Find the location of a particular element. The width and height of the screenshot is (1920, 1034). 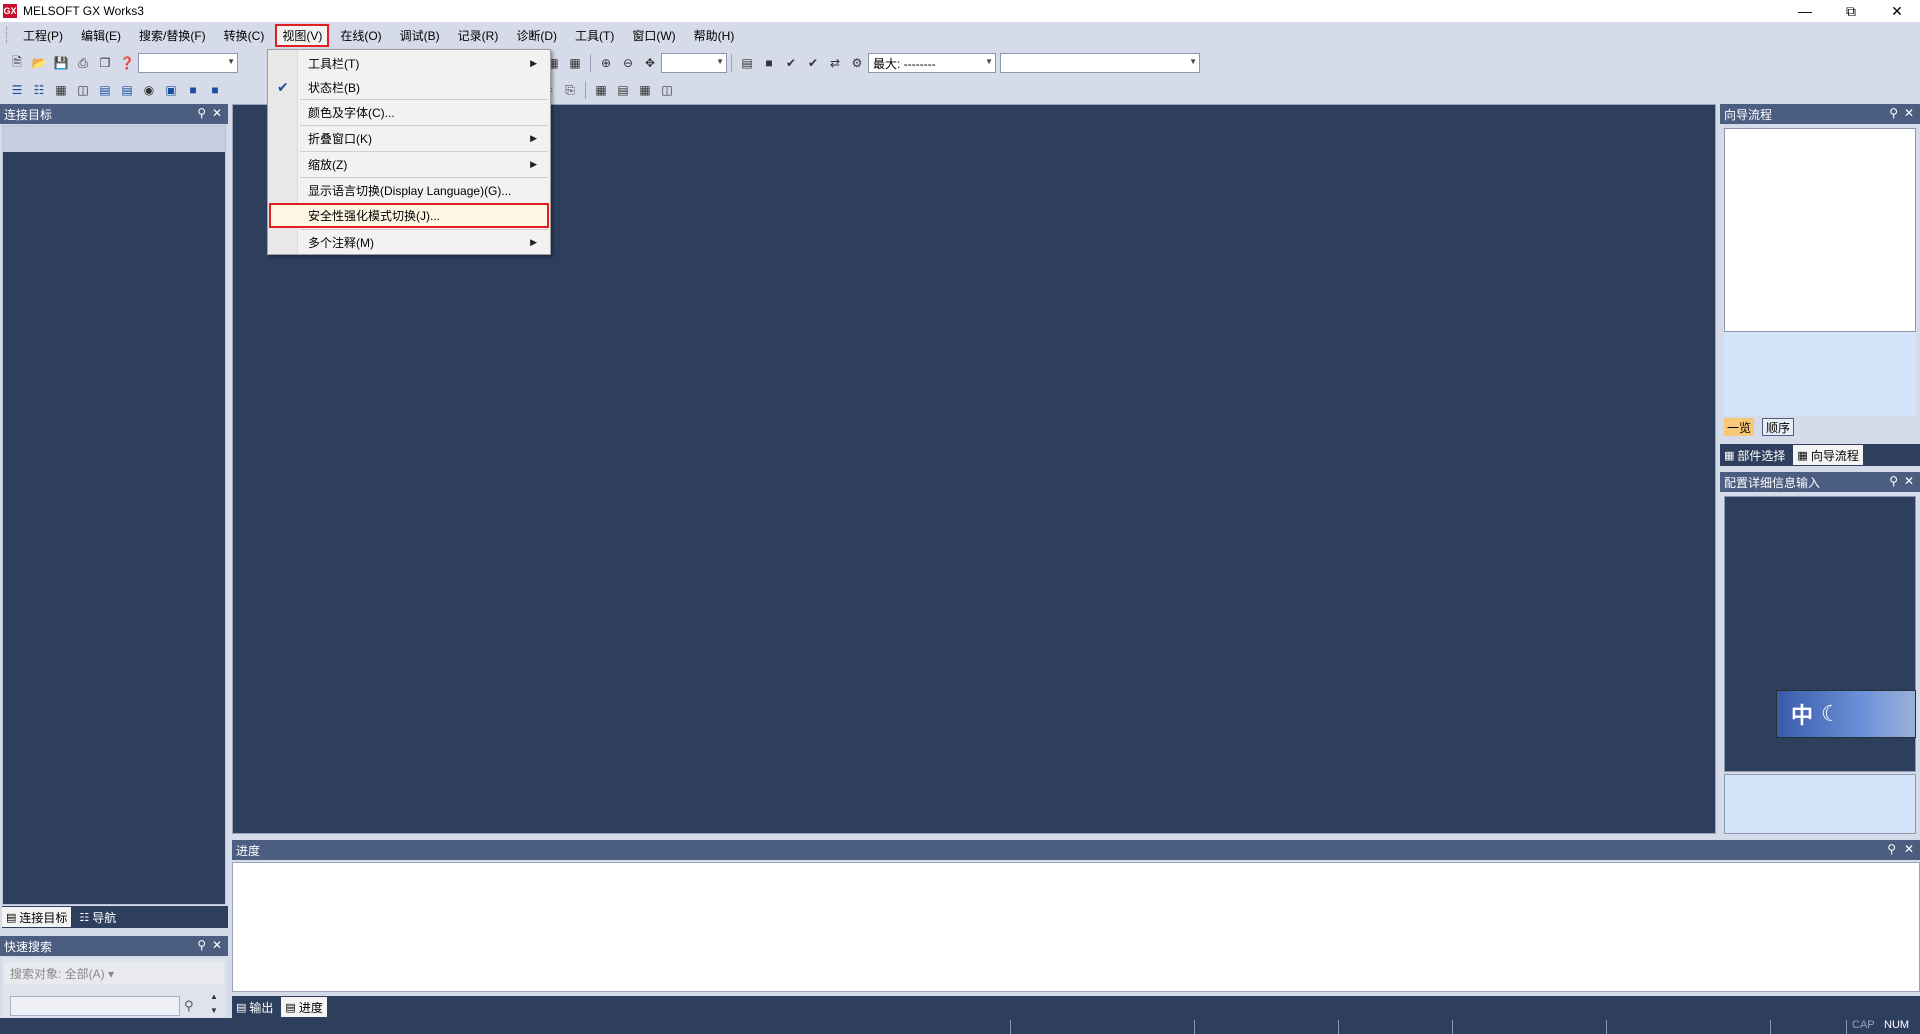

save-icon: 💾 is located at coordinates (61, 63).